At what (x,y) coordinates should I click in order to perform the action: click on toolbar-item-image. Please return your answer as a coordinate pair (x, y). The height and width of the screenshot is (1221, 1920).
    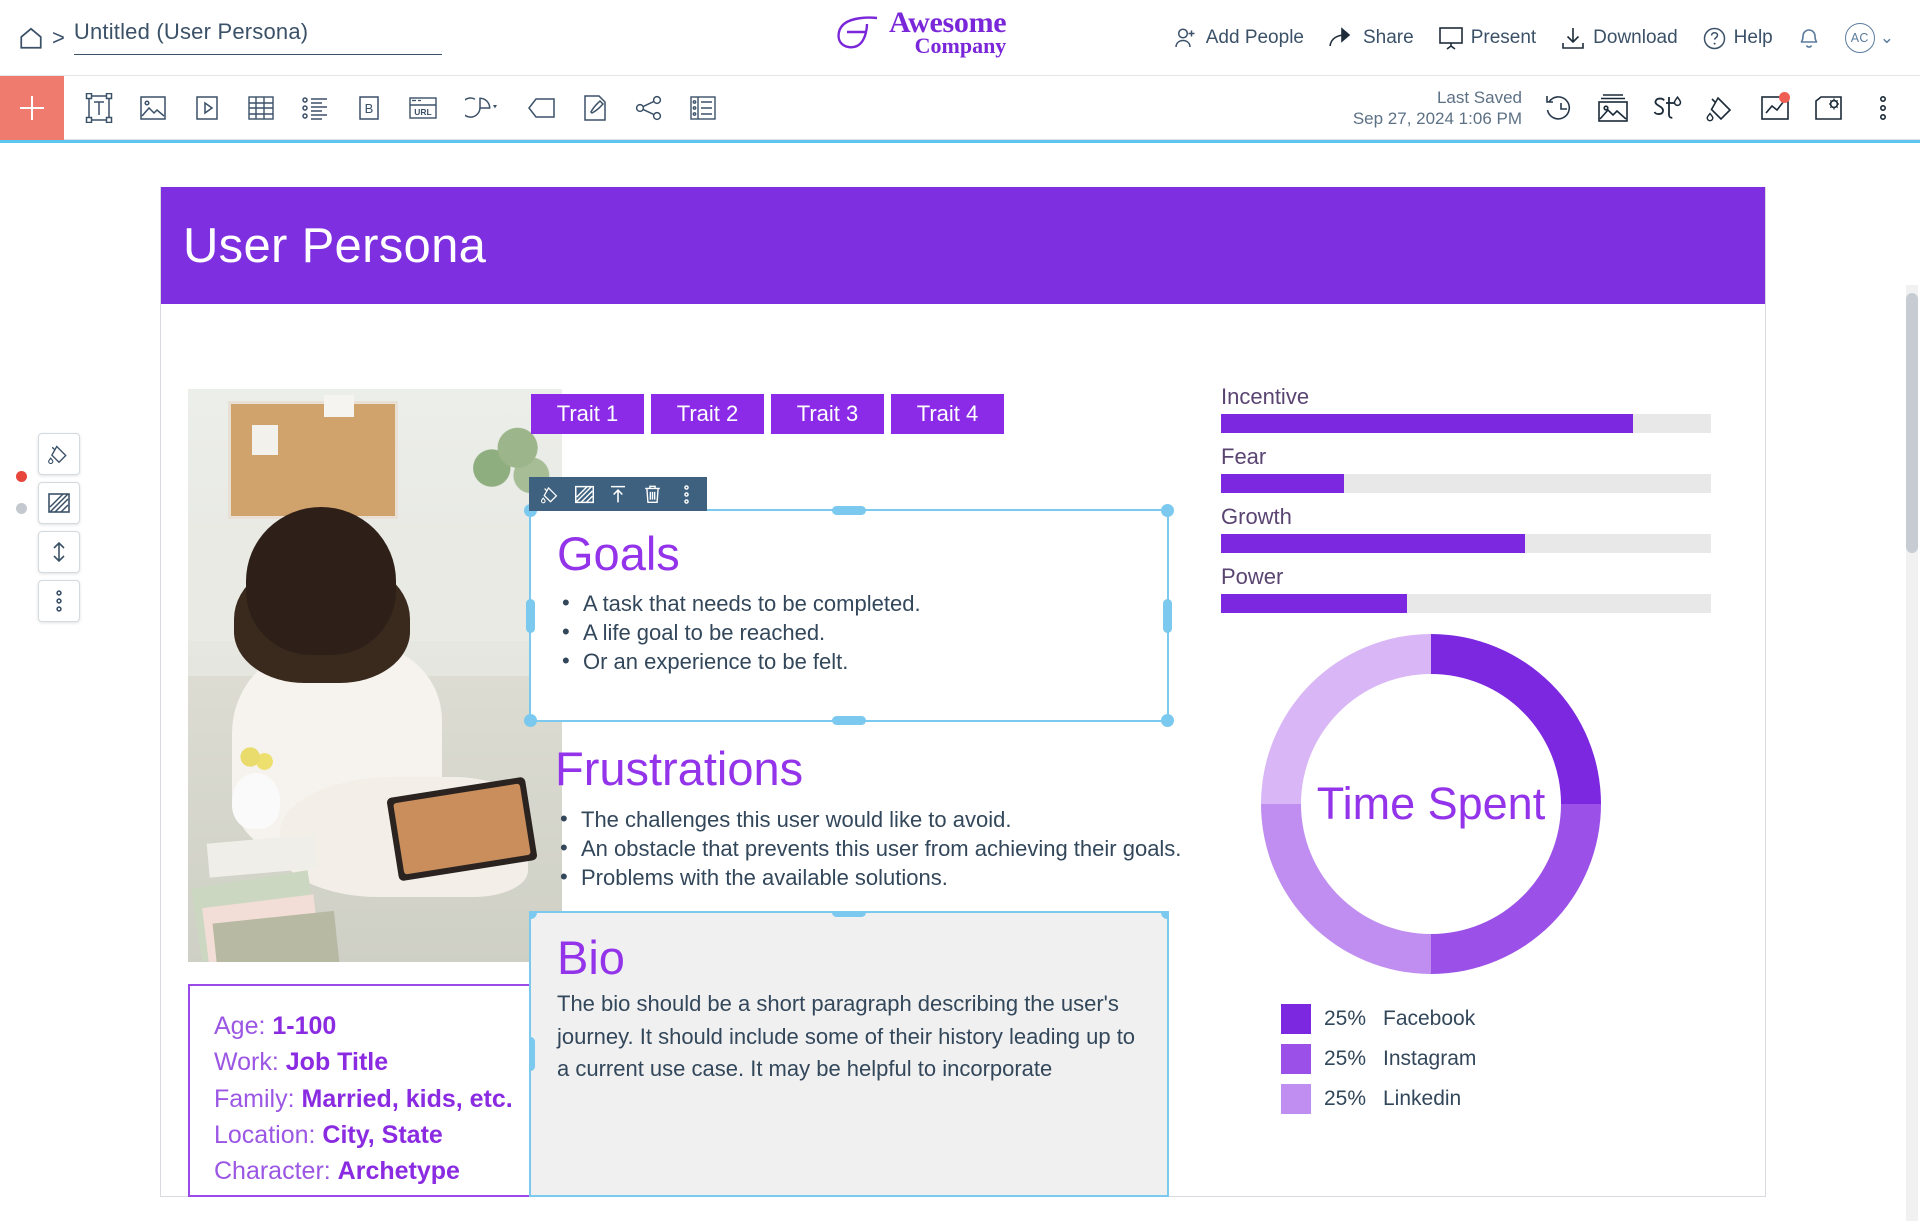
    Looking at the image, I should click on (153, 108).